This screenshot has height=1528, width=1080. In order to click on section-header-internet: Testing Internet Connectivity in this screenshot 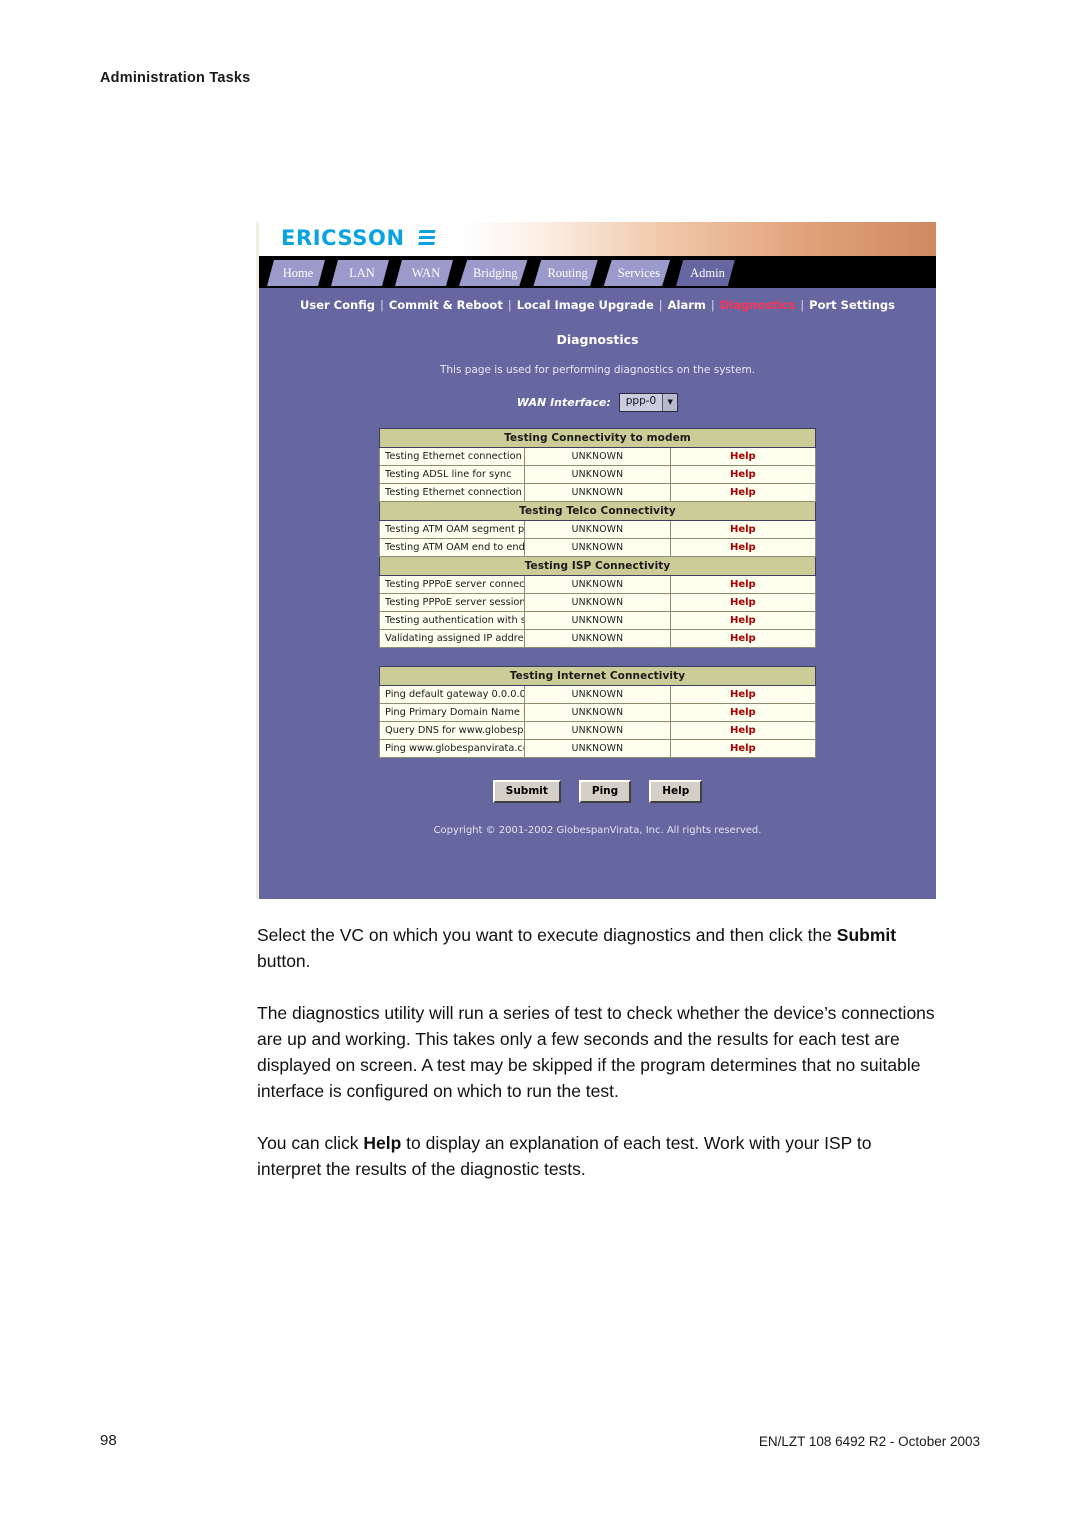, I will do `click(597, 676)`.